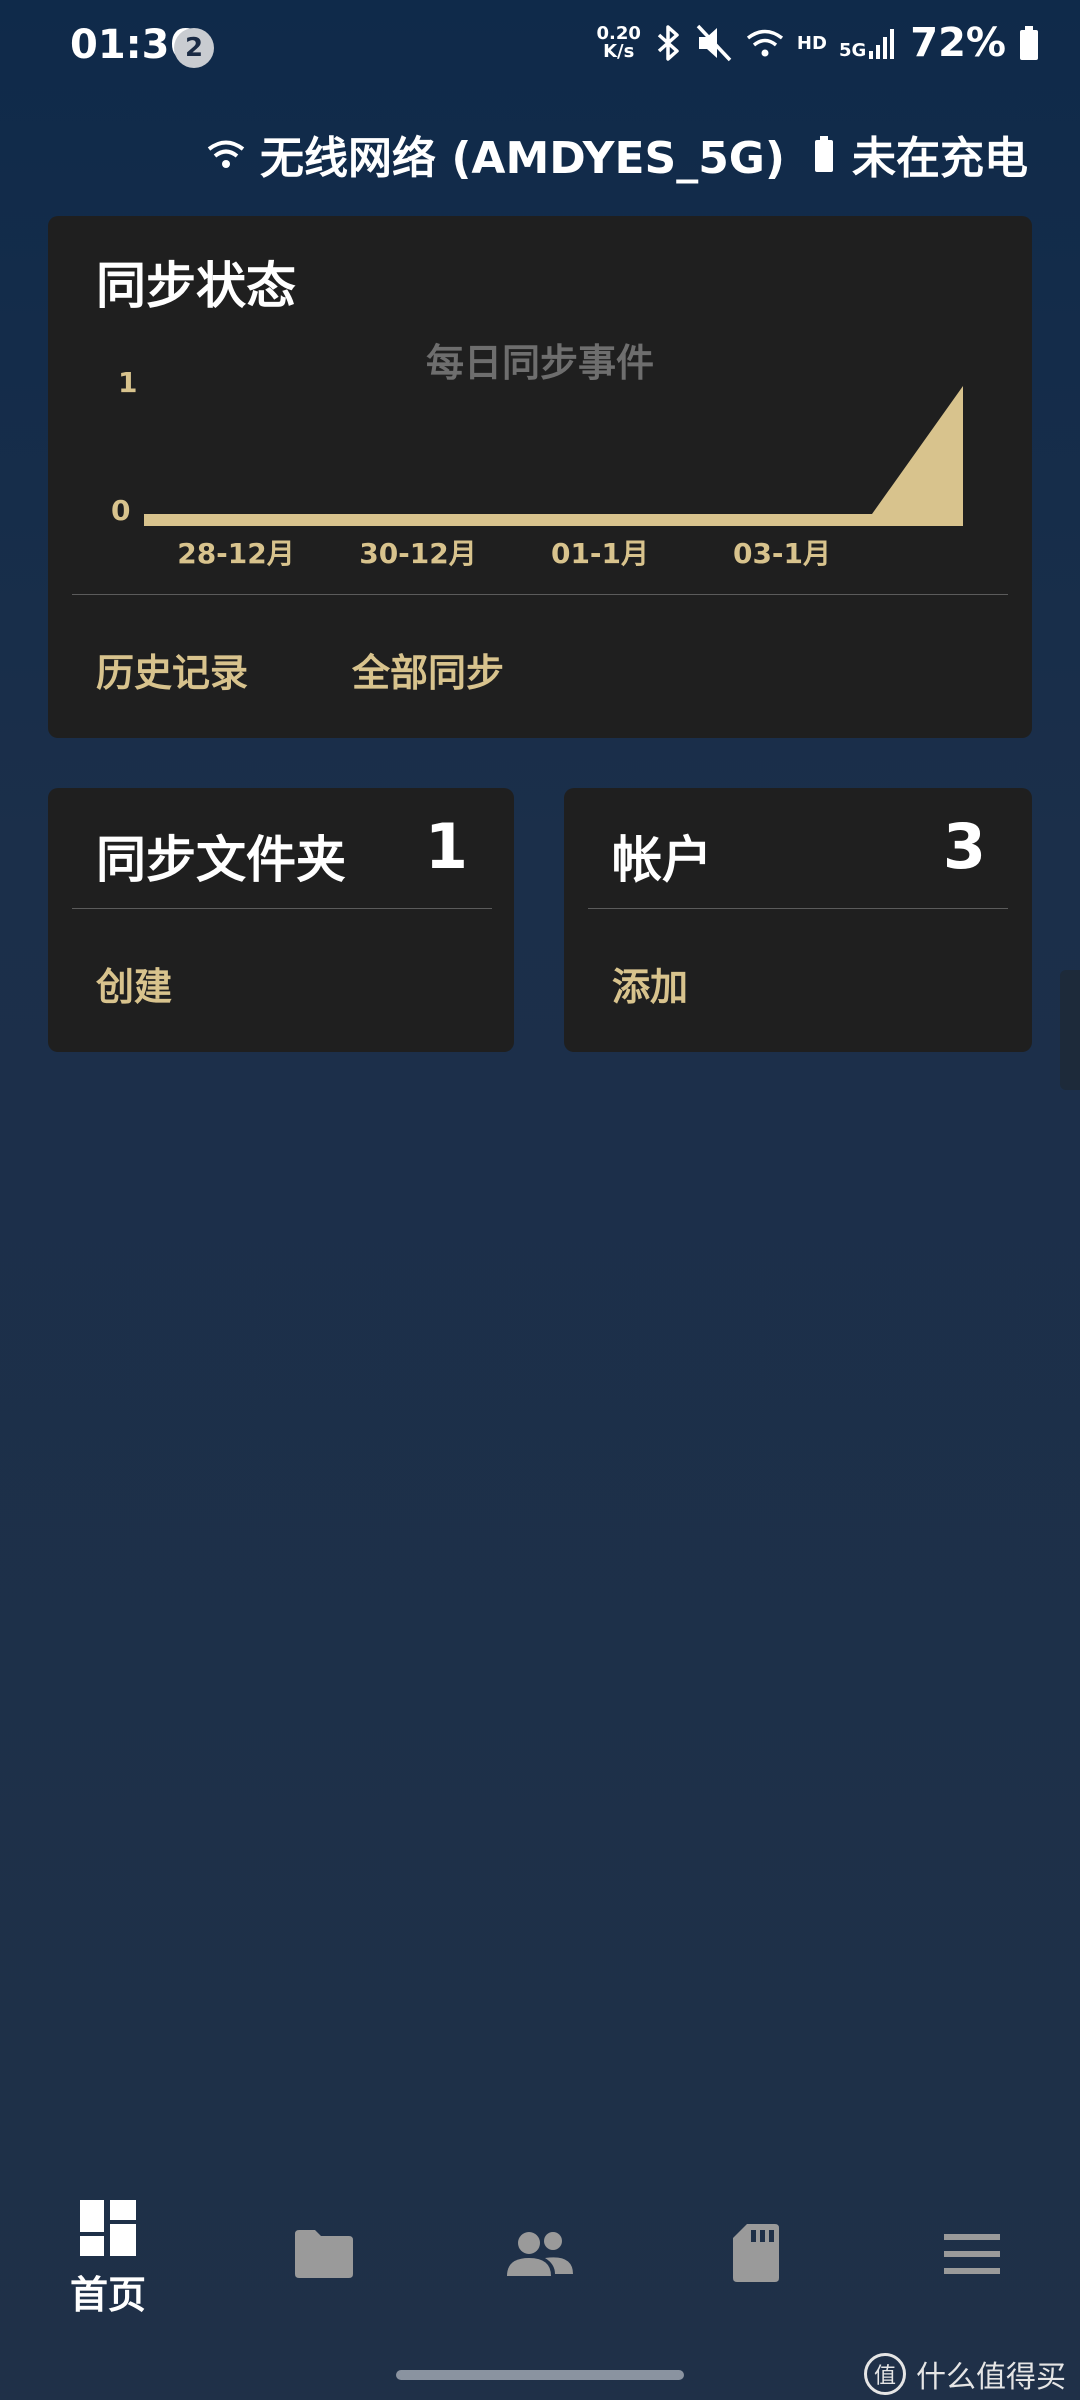 The image size is (1080, 2400). I want to click on battery-outline-icon, so click(824, 154).